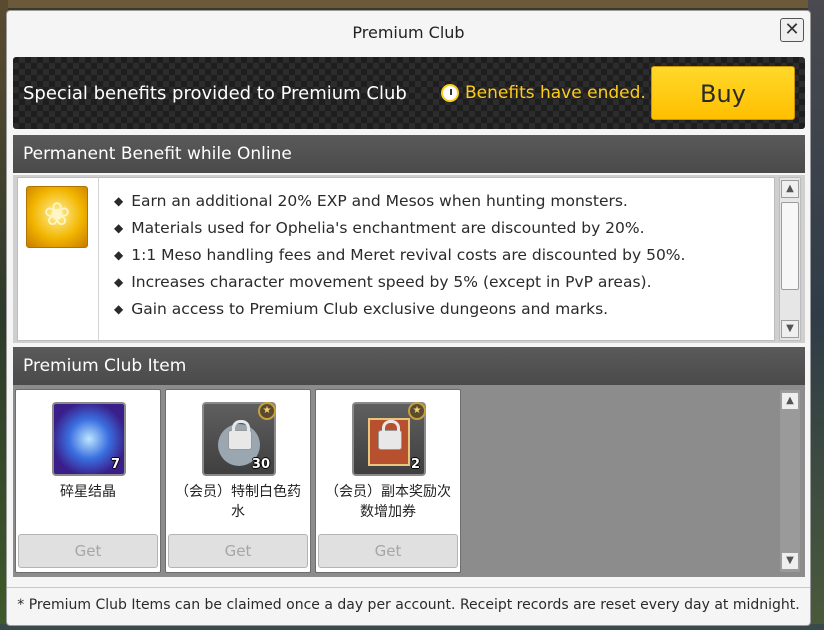 This screenshot has height=630, width=824. Describe the element at coordinates (88, 481) in the screenshot. I see `item-card: 7 碎星结晶 Get` at that location.